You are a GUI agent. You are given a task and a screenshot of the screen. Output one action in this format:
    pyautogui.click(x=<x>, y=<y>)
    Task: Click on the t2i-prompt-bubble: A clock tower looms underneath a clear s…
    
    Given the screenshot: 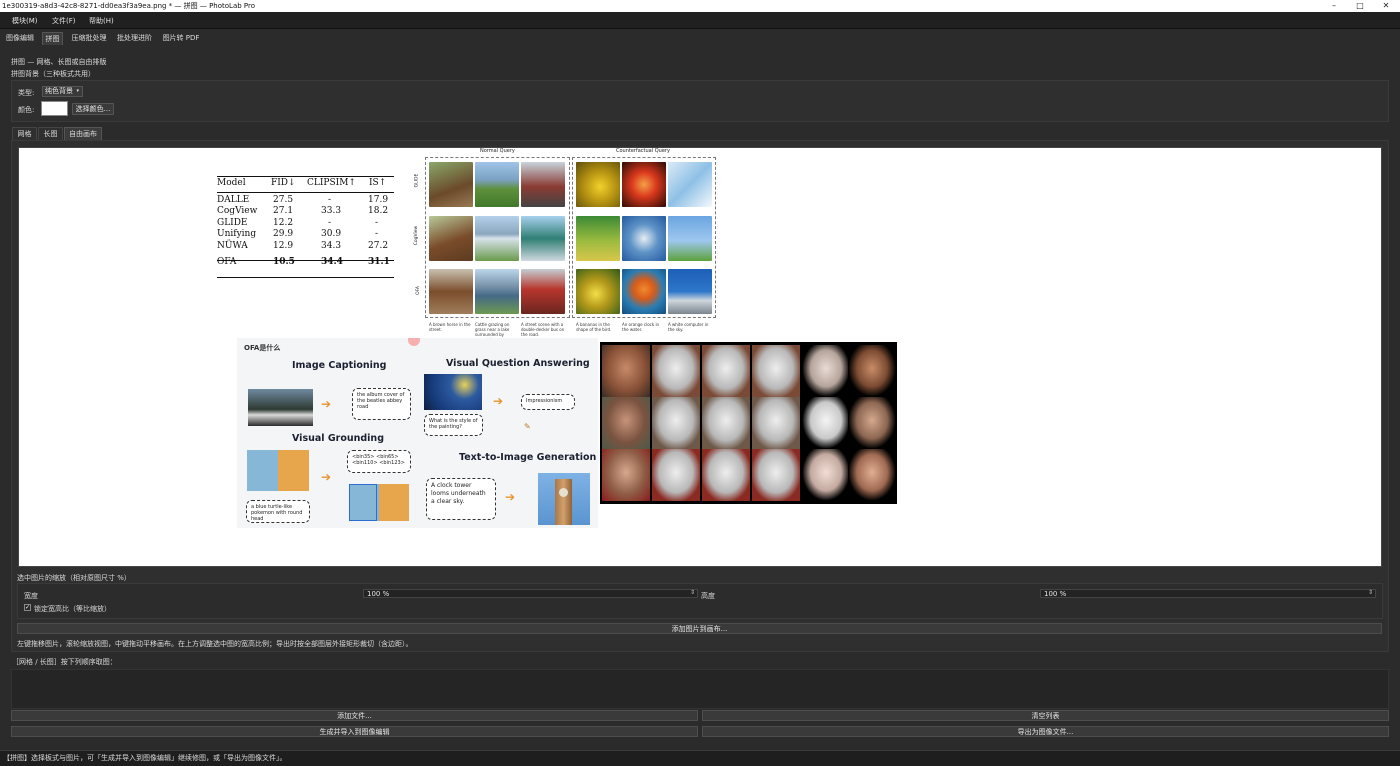 What is the action you would take?
    pyautogui.click(x=461, y=499)
    